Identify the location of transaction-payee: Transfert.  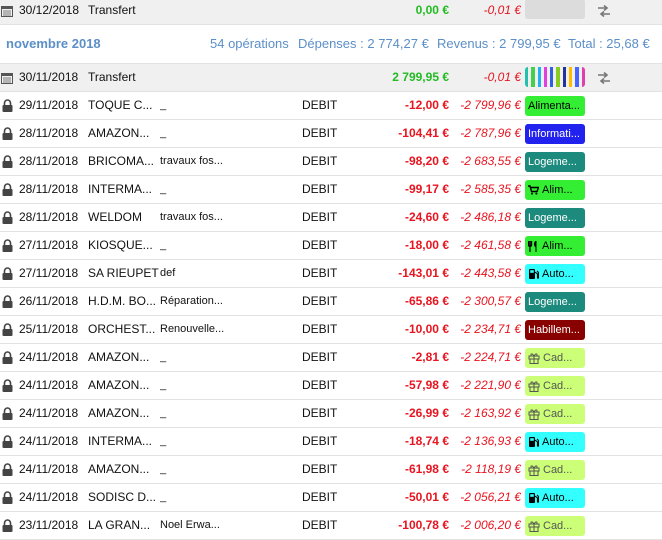
(112, 10).